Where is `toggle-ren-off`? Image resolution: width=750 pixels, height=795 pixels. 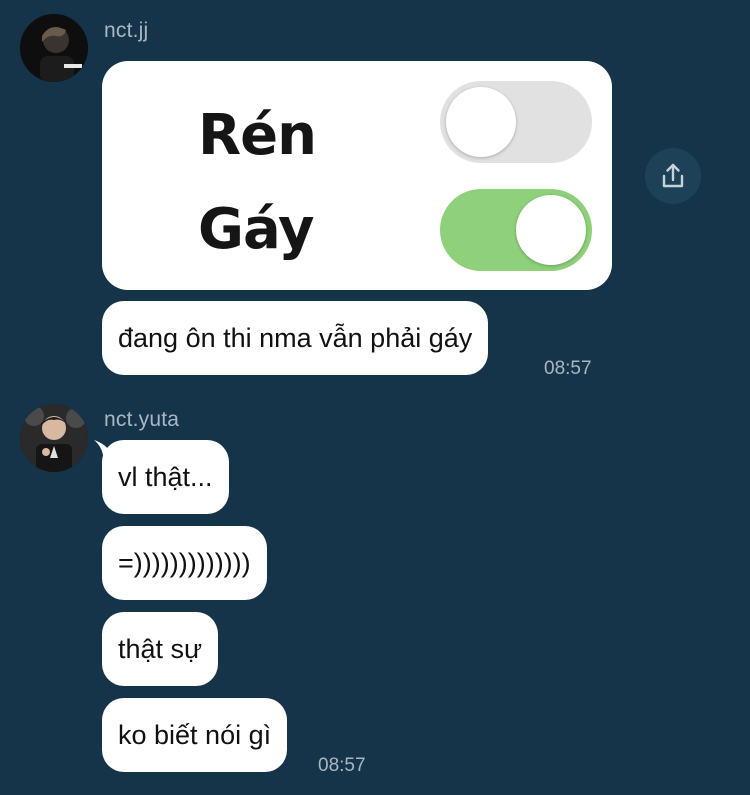
toggle-ren-off is located at coordinates (516, 122).